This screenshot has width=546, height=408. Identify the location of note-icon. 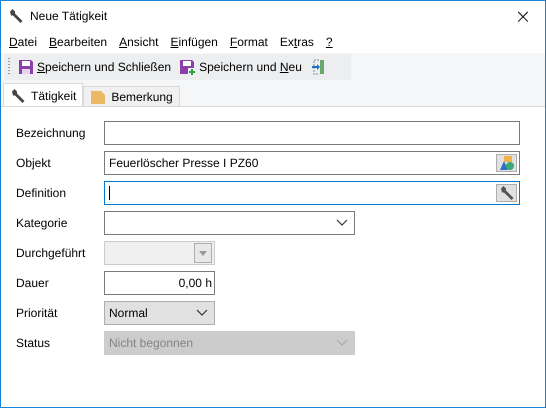
(98, 96).